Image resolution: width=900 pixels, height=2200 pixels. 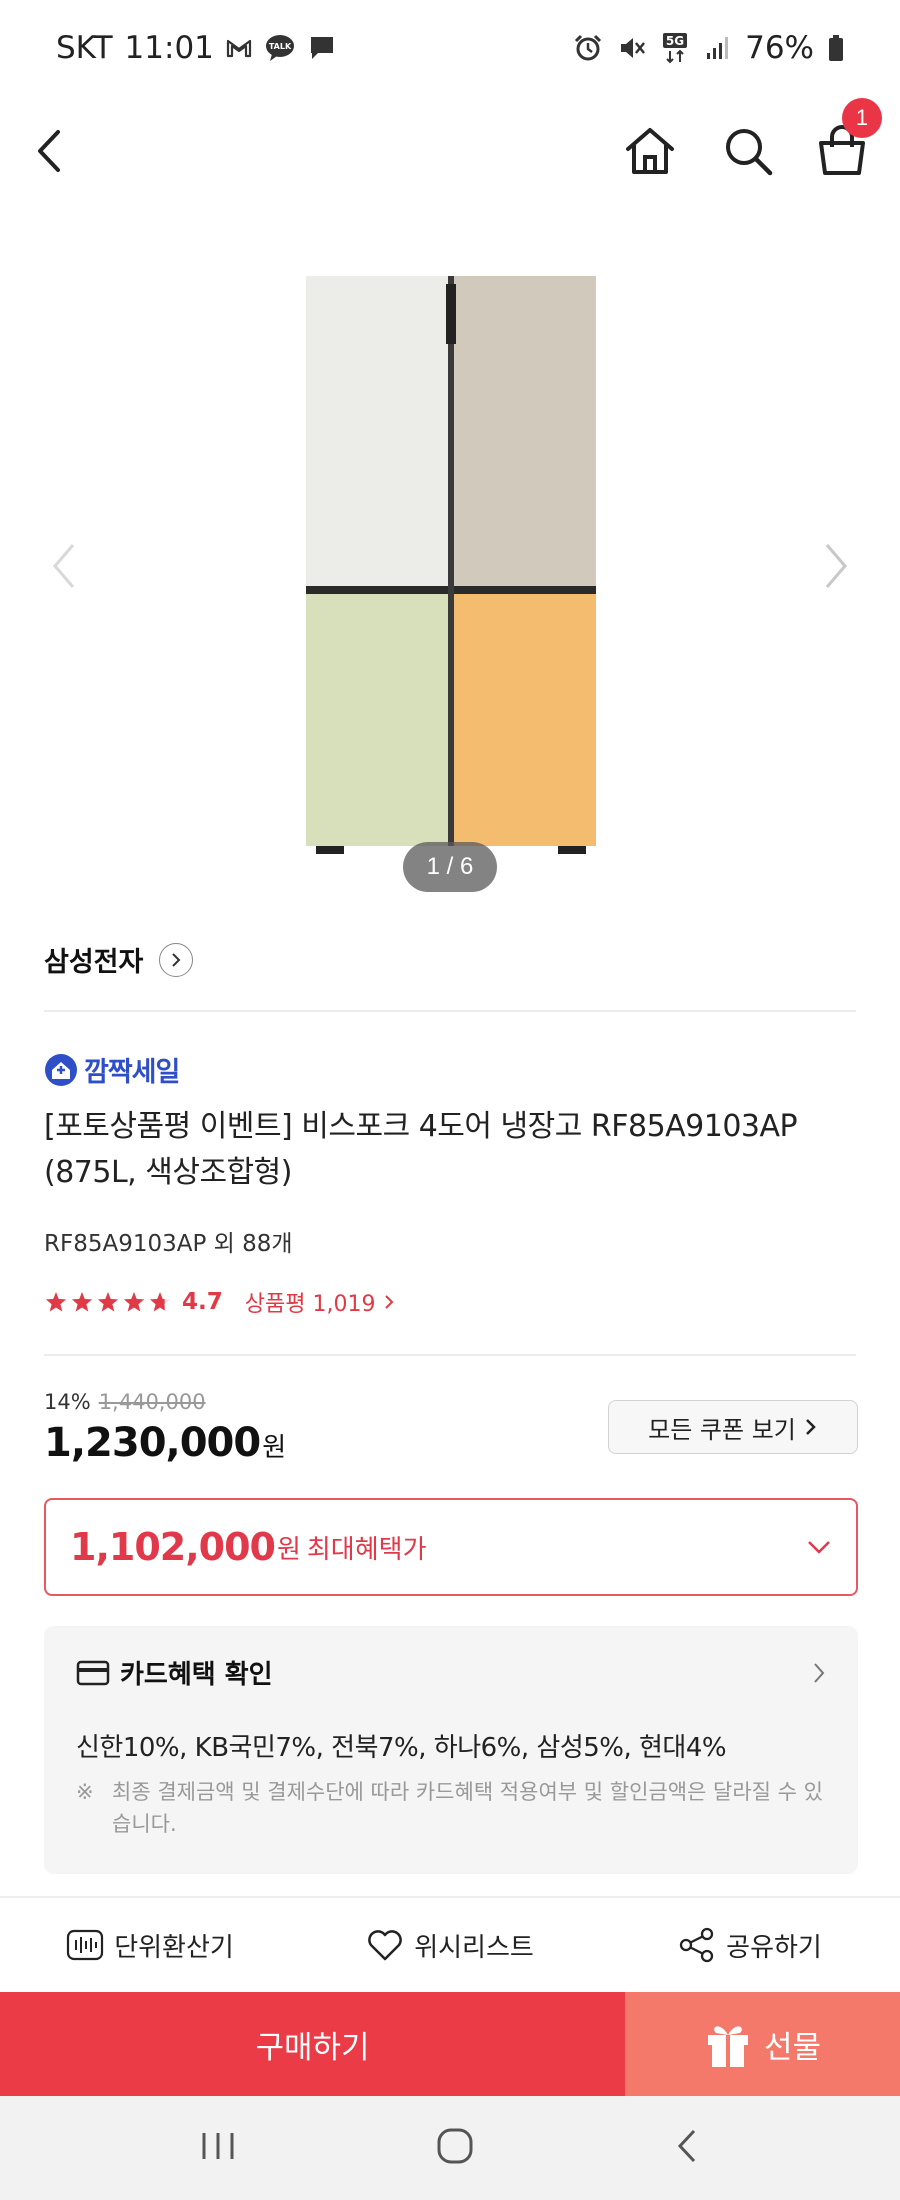 What do you see at coordinates (792, 2047) in the screenshot?
I see `gift-label: 선물` at bounding box center [792, 2047].